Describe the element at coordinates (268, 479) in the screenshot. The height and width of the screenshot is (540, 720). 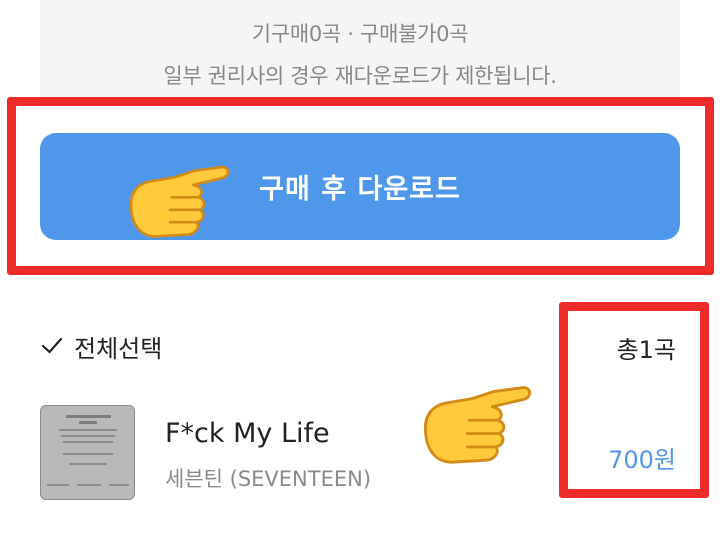
I see `track-artist: 세븐틴 (SEVENTEEN)` at that location.